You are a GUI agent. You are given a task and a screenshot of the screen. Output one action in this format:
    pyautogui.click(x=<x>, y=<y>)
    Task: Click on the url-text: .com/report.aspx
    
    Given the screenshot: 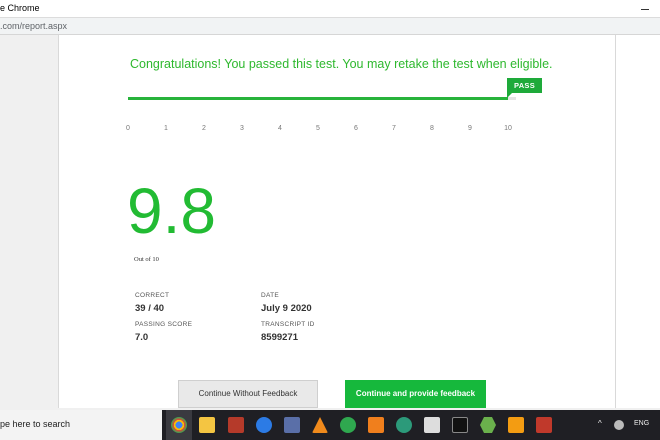 What is the action you would take?
    pyautogui.click(x=33, y=26)
    